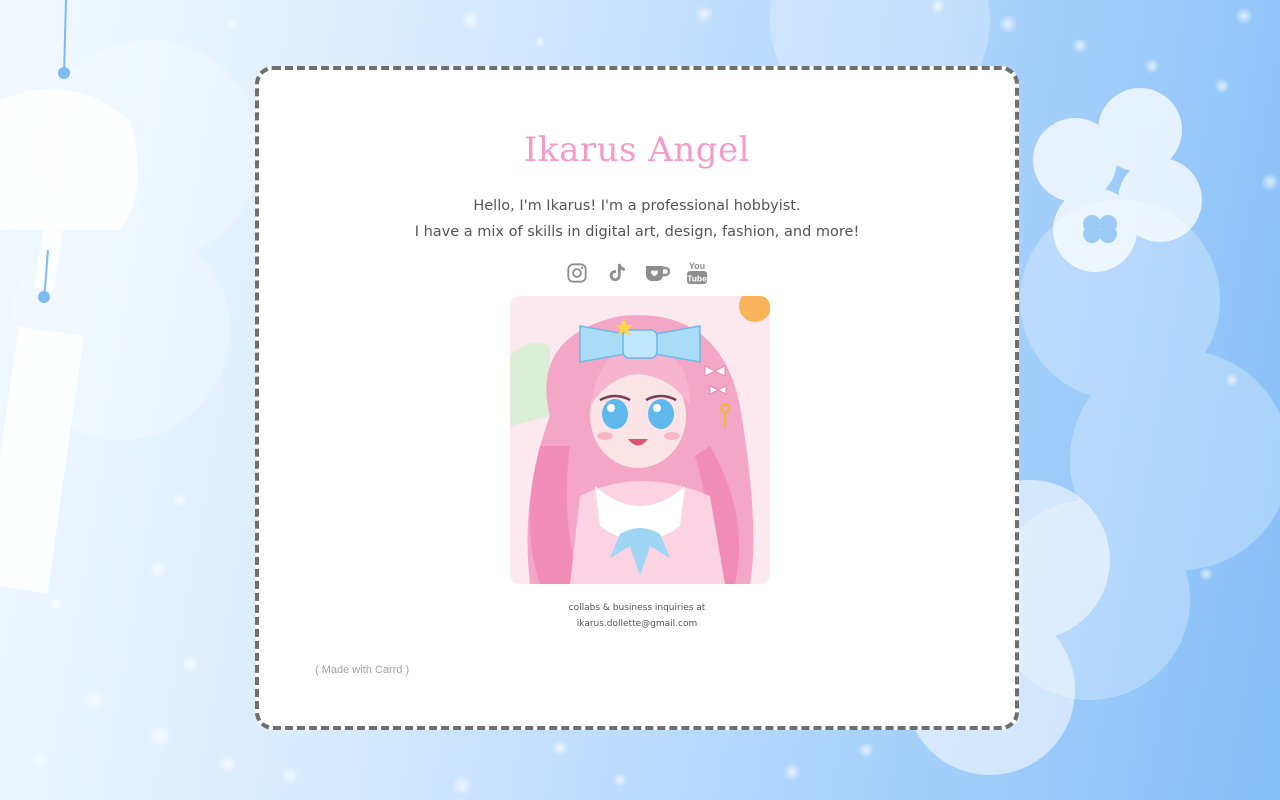  What do you see at coordinates (637, 150) in the screenshot?
I see `profile-name: Ikarus Angel` at bounding box center [637, 150].